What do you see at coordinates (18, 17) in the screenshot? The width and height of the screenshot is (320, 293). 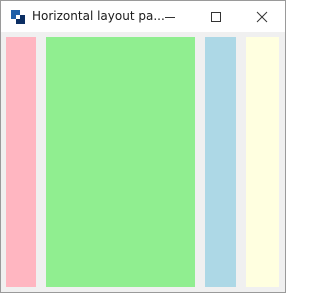 I see `app-icon` at bounding box center [18, 17].